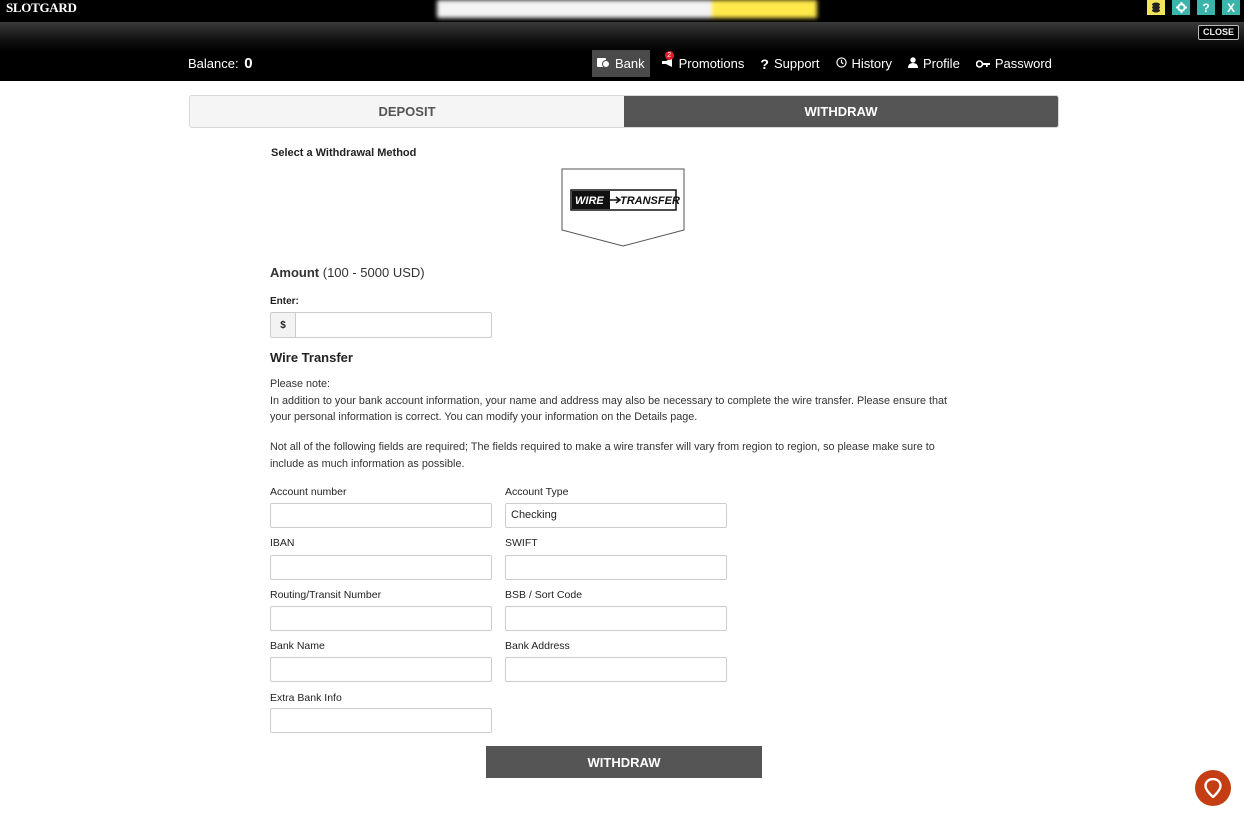 The image size is (1244, 821). I want to click on account-number-input, so click(381, 515).